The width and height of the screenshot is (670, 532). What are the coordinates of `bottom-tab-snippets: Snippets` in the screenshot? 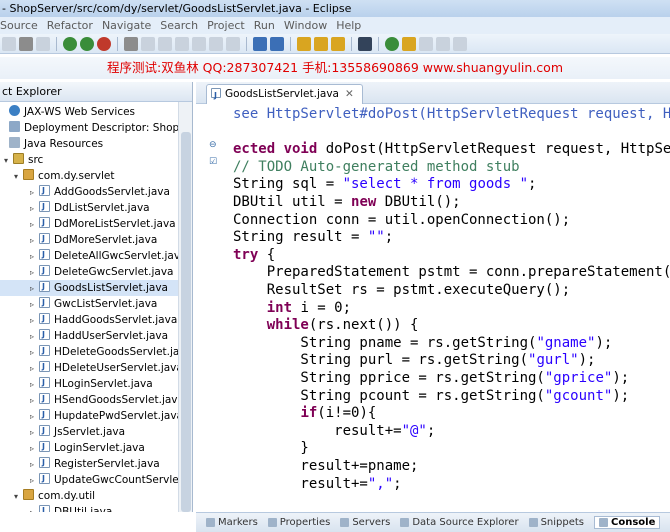 It's located at (556, 522).